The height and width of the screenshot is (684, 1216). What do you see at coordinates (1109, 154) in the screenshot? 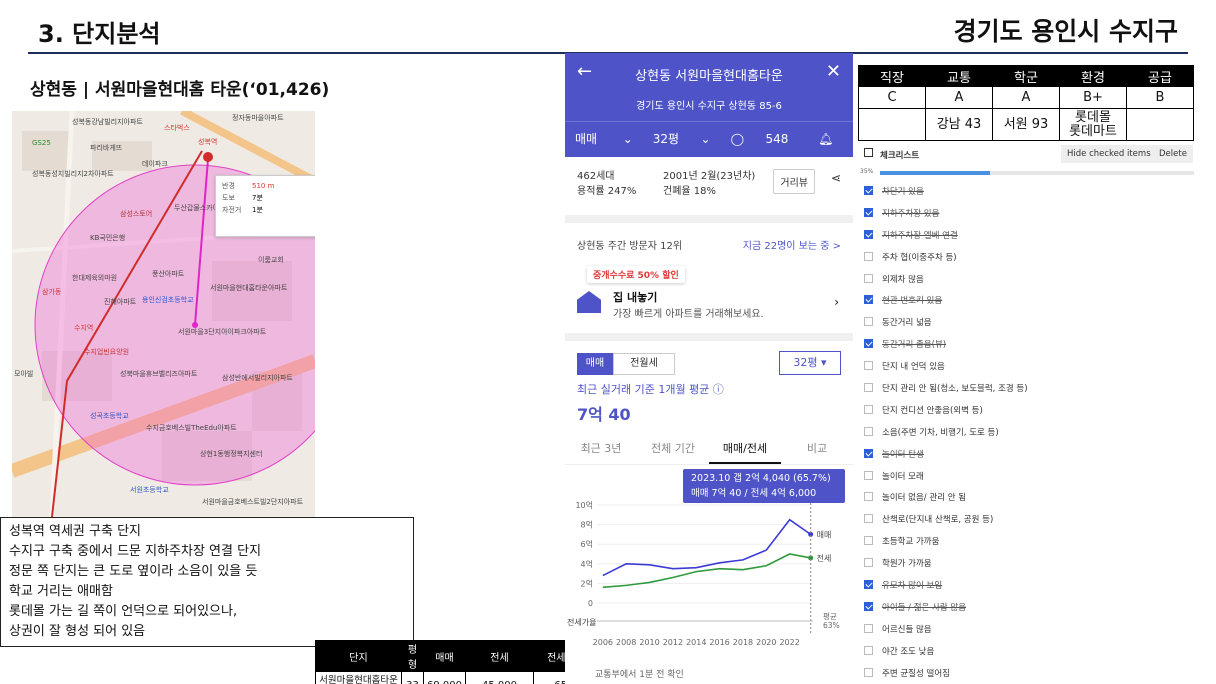
I see `hide-checked-button: Hide checked items` at bounding box center [1109, 154].